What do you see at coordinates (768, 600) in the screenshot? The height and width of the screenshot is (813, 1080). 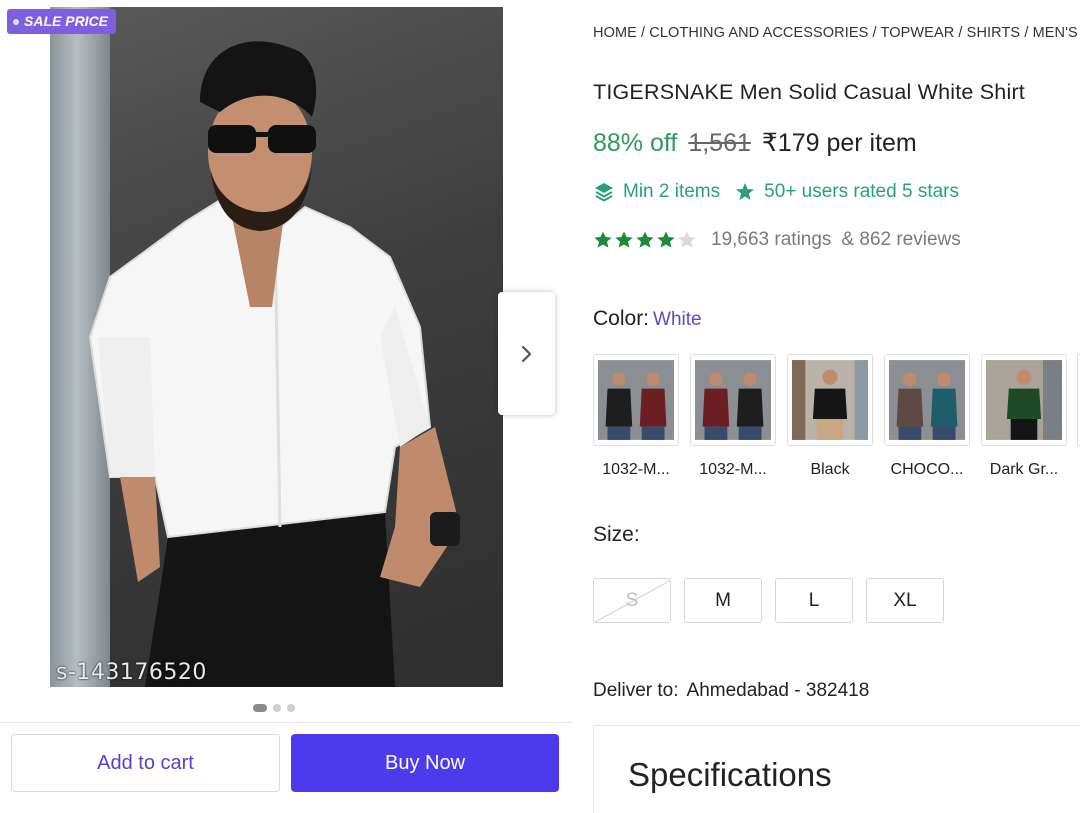 I see `size-options: S M L XL` at bounding box center [768, 600].